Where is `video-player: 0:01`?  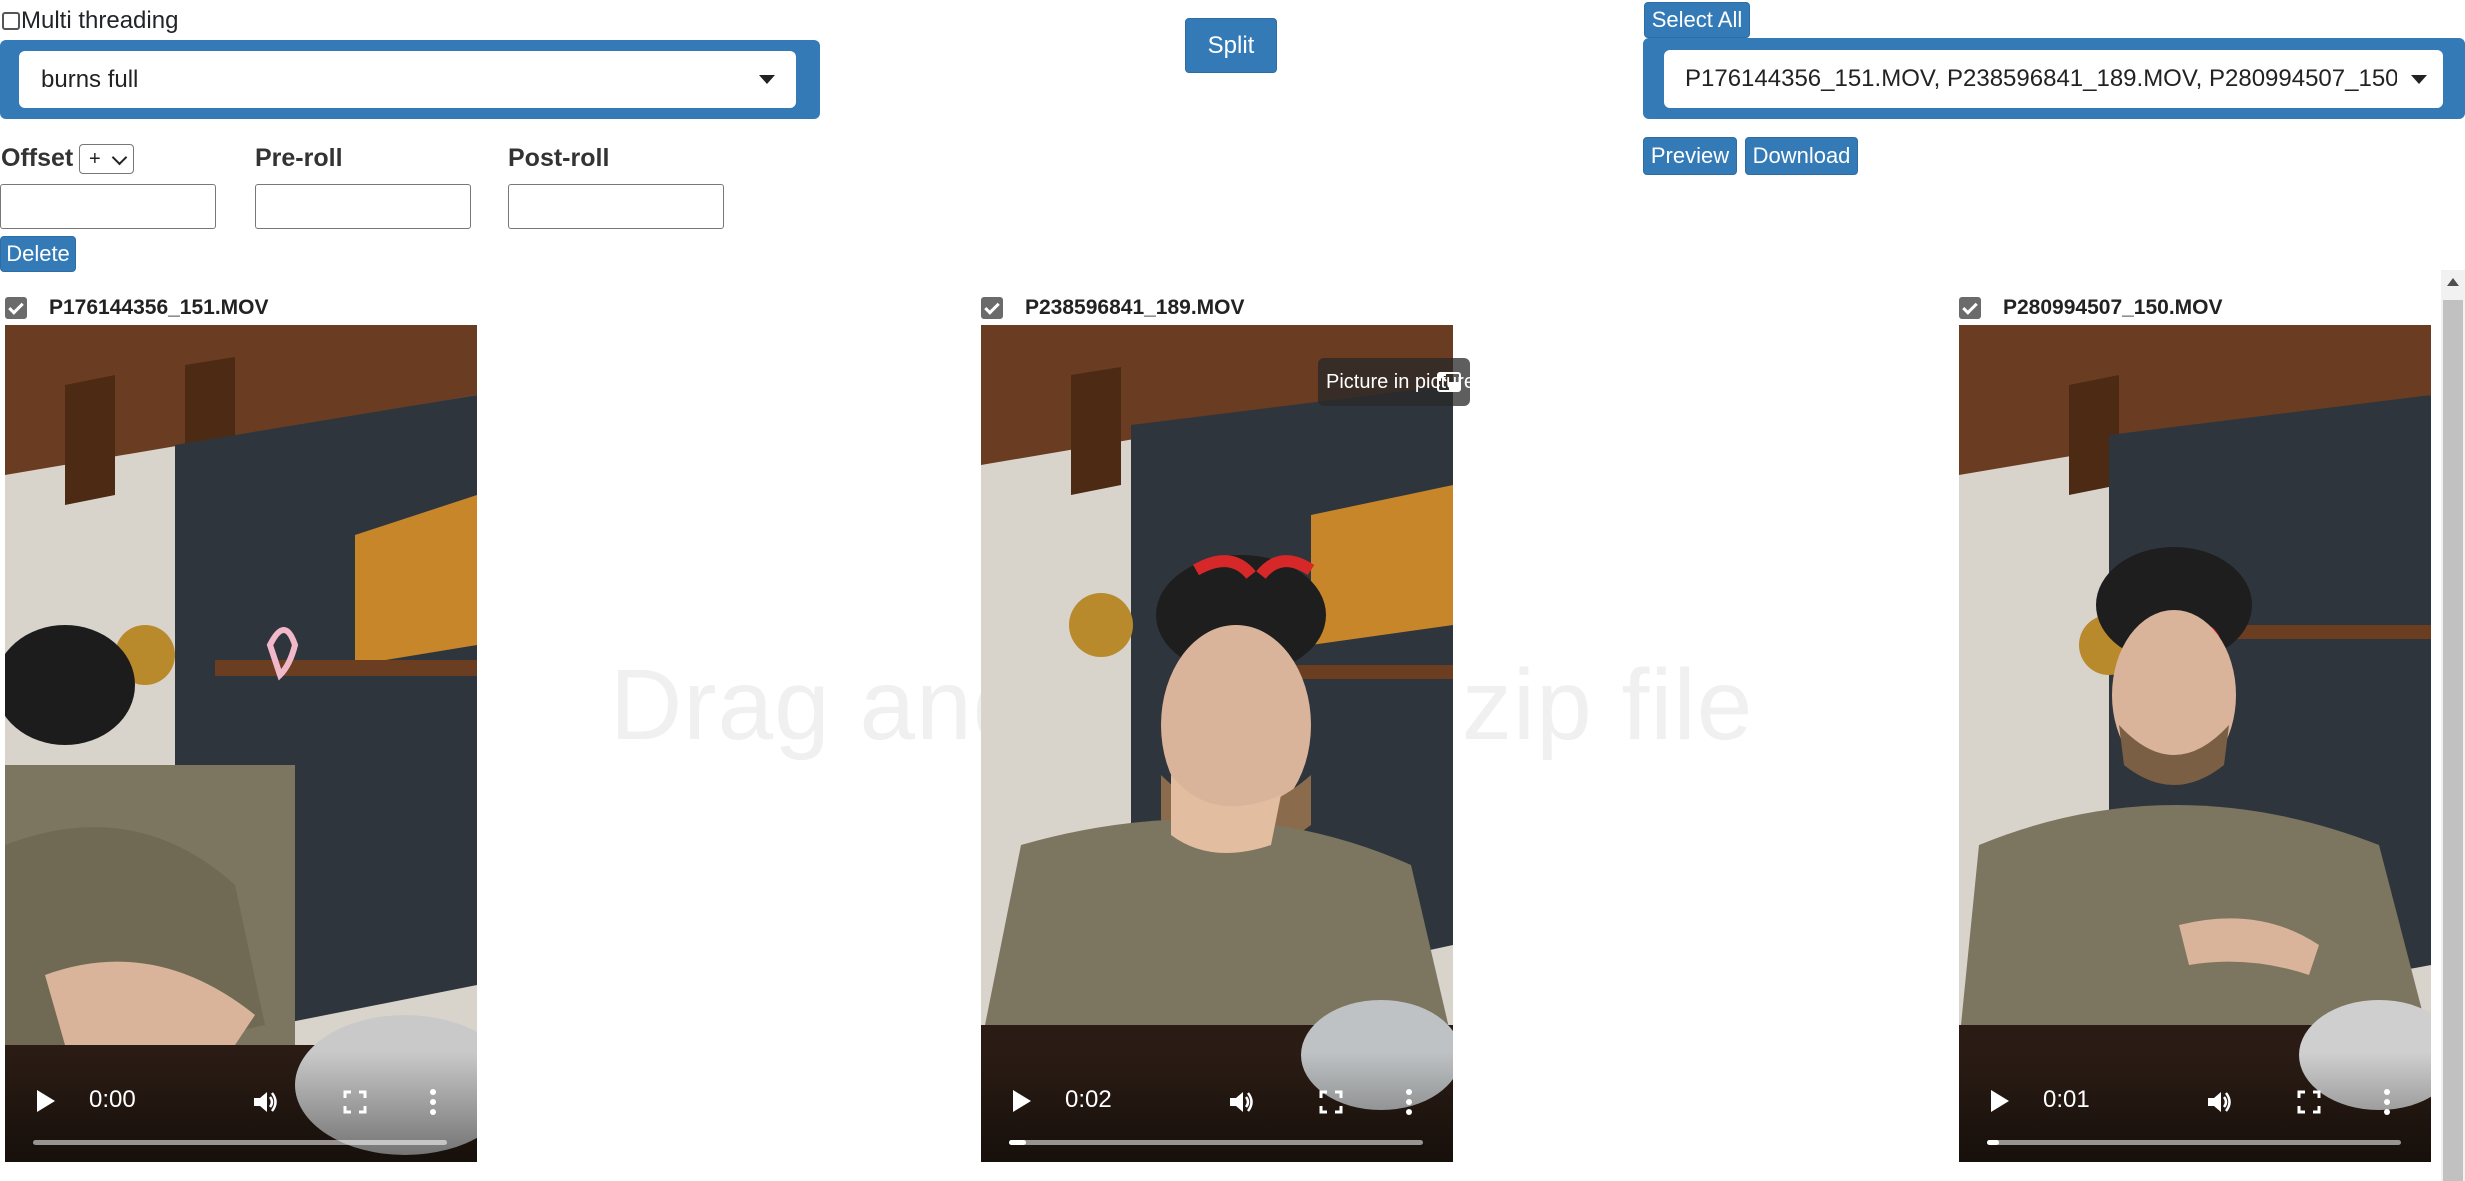 video-player: 0:01 is located at coordinates (2195, 743).